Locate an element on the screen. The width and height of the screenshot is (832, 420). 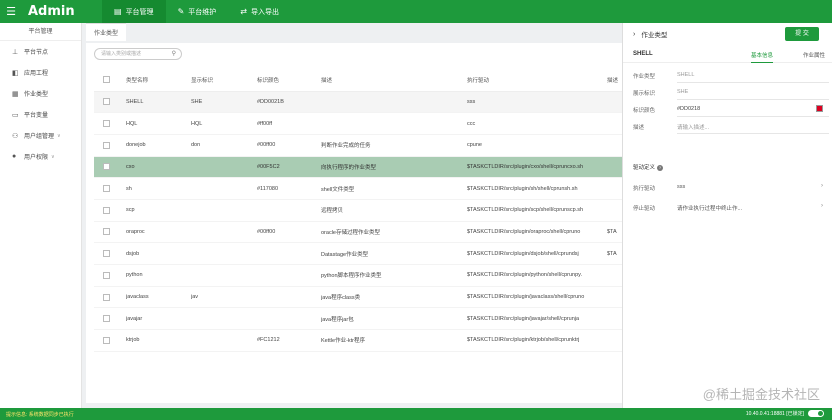
group-icon: ⚇ is located at coordinates (15, 136).